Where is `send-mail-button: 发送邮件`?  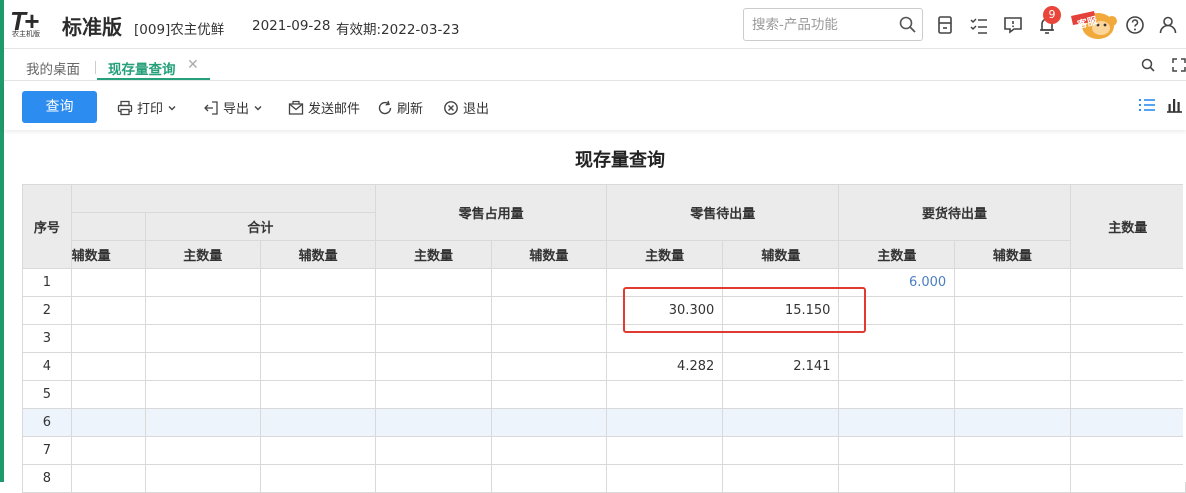 send-mail-button: 发送邮件 is located at coordinates (324, 107).